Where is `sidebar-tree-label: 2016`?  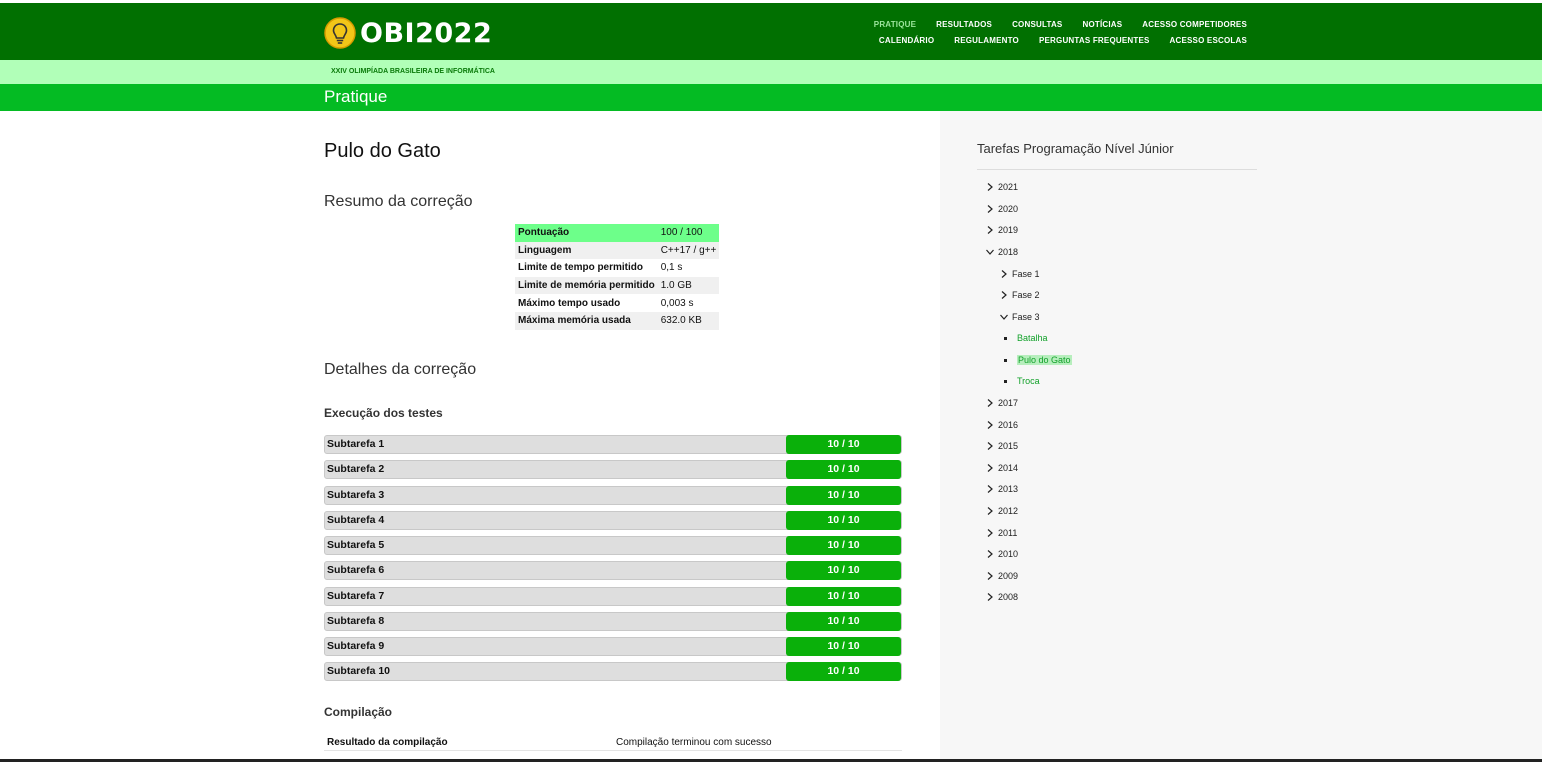 sidebar-tree-label: 2016 is located at coordinates (1008, 425).